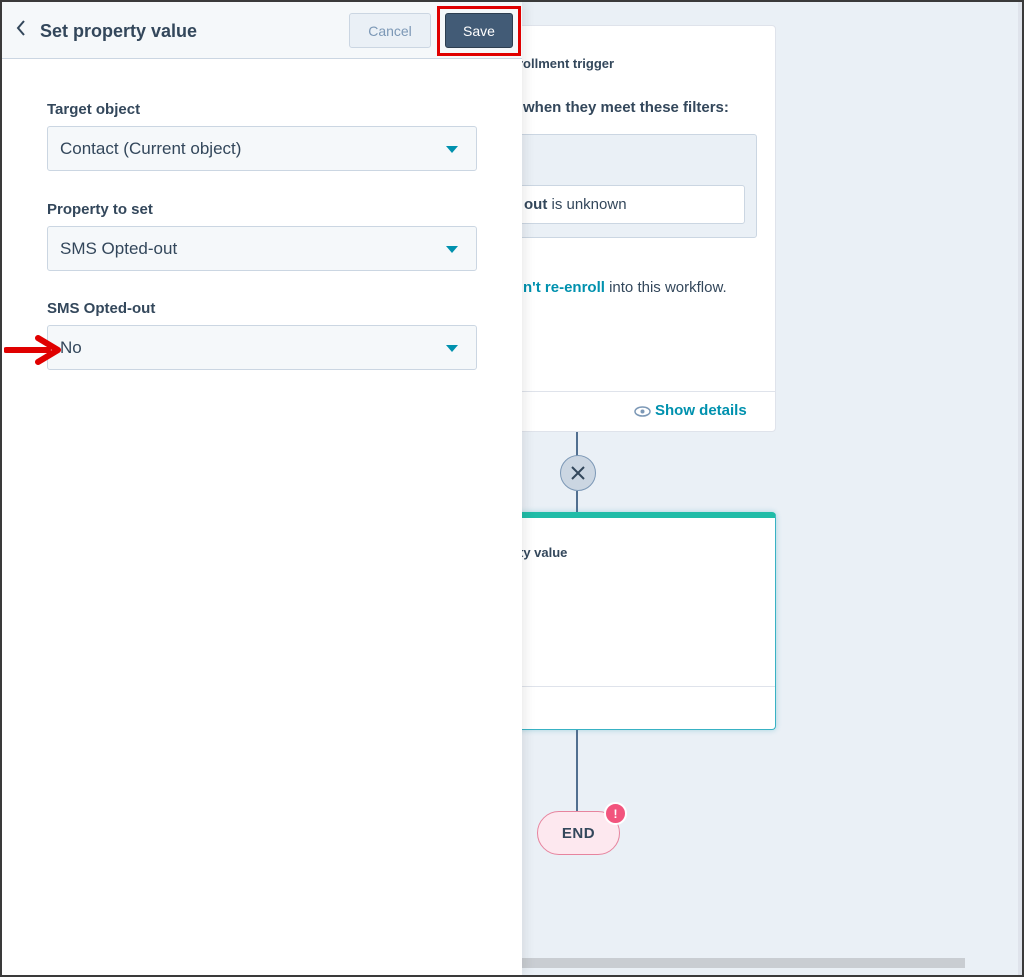 The height and width of the screenshot is (977, 1024). Describe the element at coordinates (151, 148) in the screenshot. I see `target-object-value: Contact (Current object)` at that location.